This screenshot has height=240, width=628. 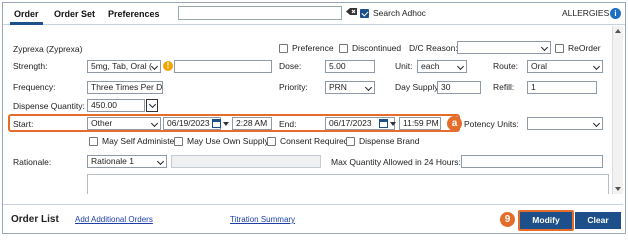 What do you see at coordinates (585, 13) in the screenshot?
I see `allergies-label: ALLERGIES` at bounding box center [585, 13].